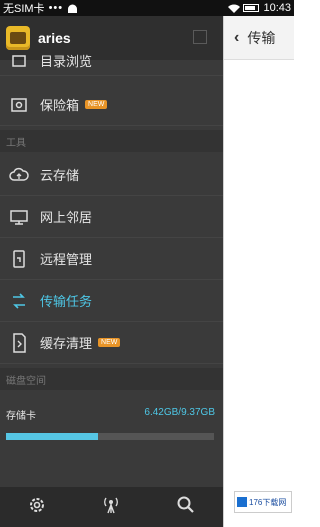 The height and width of the screenshot is (527, 320). Describe the element at coordinates (261, 37) in the screenshot. I see `page-title: 传输` at that location.